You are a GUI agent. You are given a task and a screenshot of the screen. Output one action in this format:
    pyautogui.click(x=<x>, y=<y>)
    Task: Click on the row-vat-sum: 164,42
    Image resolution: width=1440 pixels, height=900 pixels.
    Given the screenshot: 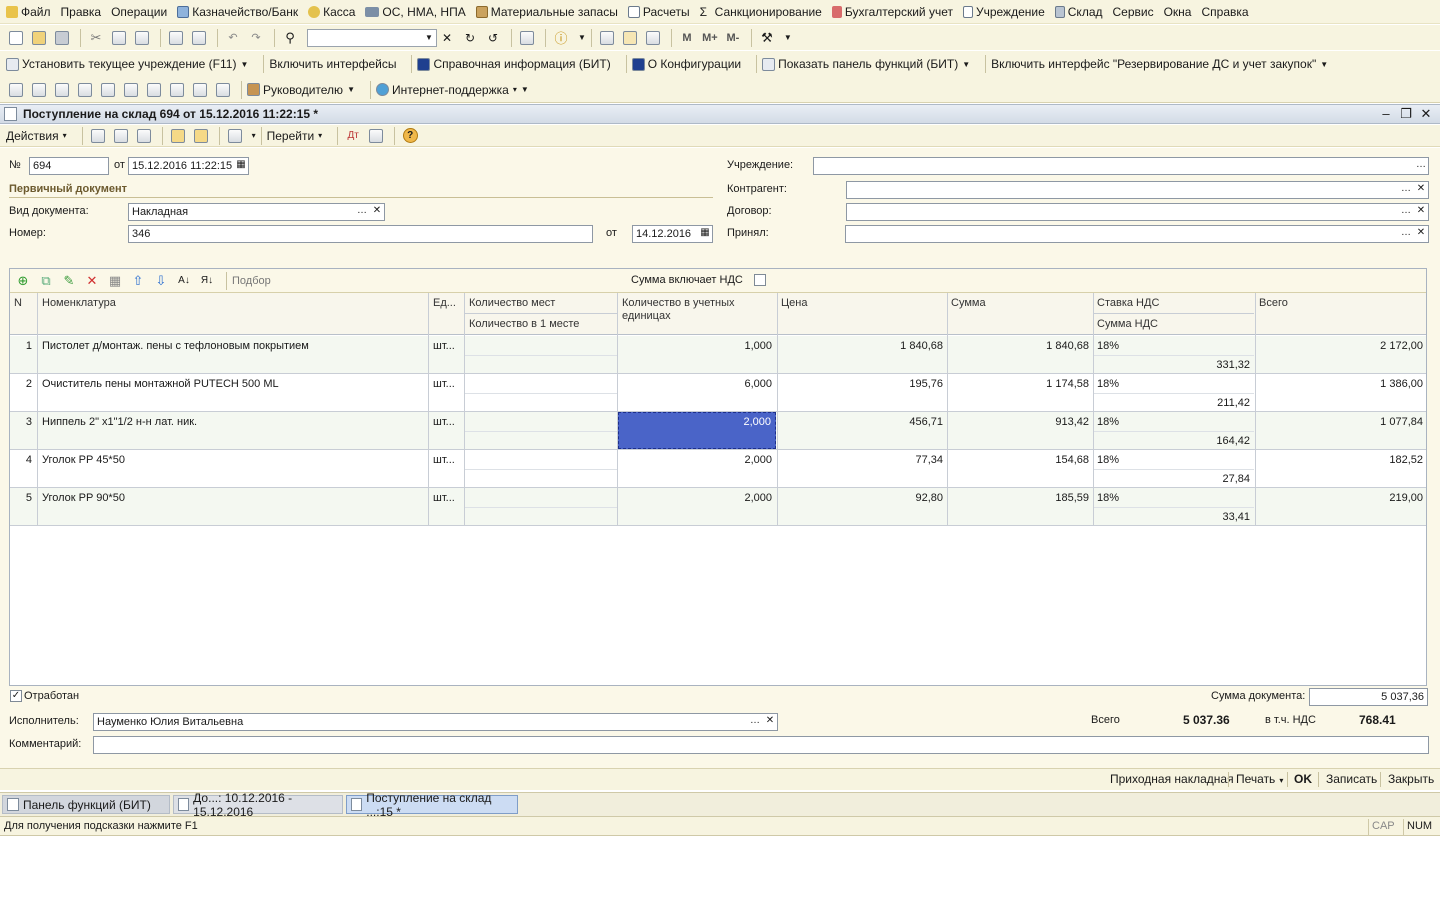 What is the action you would take?
    pyautogui.click(x=1173, y=441)
    